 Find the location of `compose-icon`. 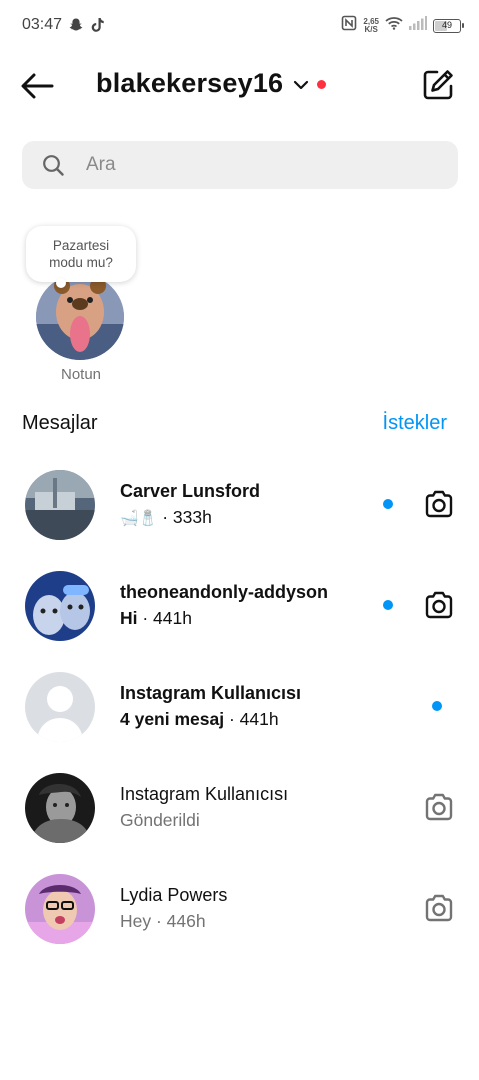

compose-icon is located at coordinates (438, 85).